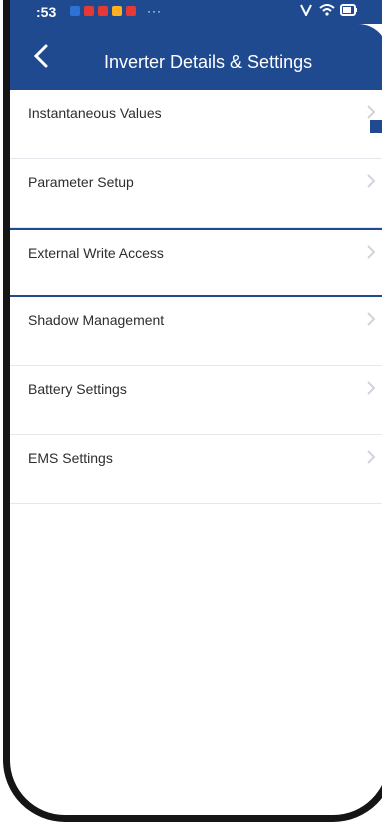  What do you see at coordinates (96, 253) in the screenshot?
I see `list-item-label: External Write Access` at bounding box center [96, 253].